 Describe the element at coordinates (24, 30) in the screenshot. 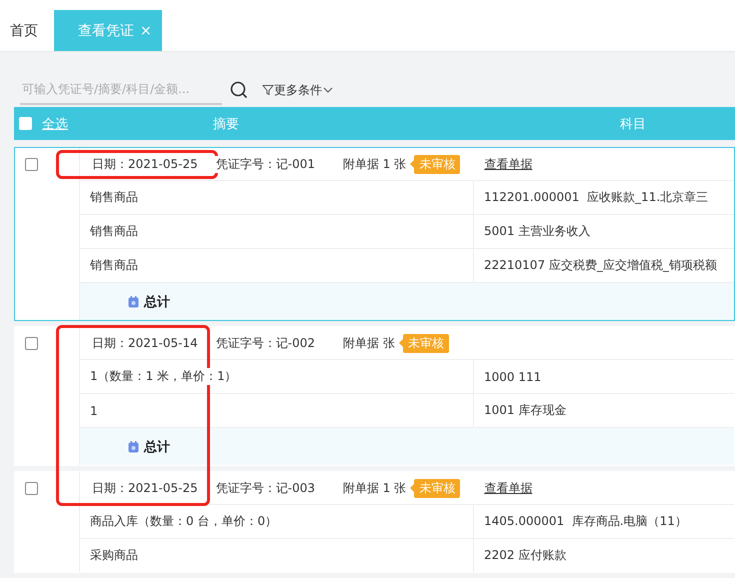

I see `tab: 首页` at that location.